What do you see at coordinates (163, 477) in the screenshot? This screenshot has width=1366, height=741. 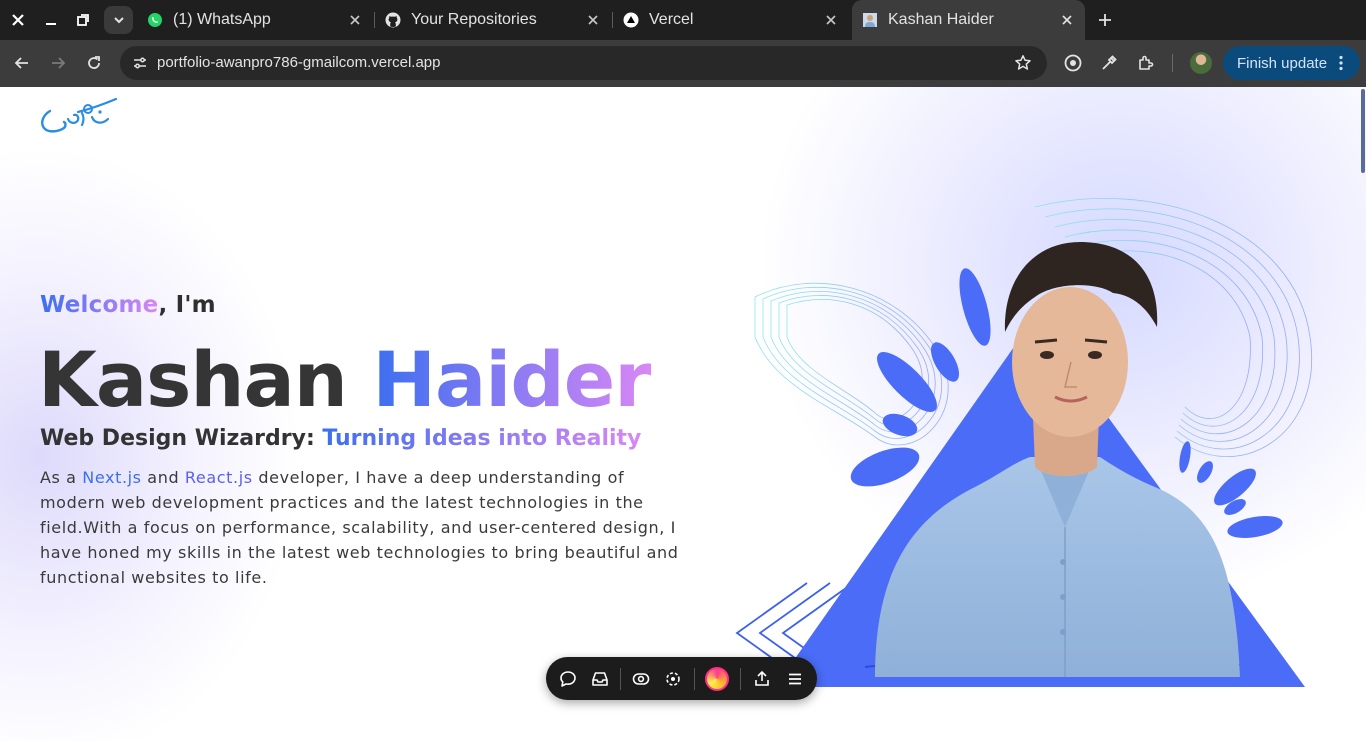 I see `bio-text: and` at bounding box center [163, 477].